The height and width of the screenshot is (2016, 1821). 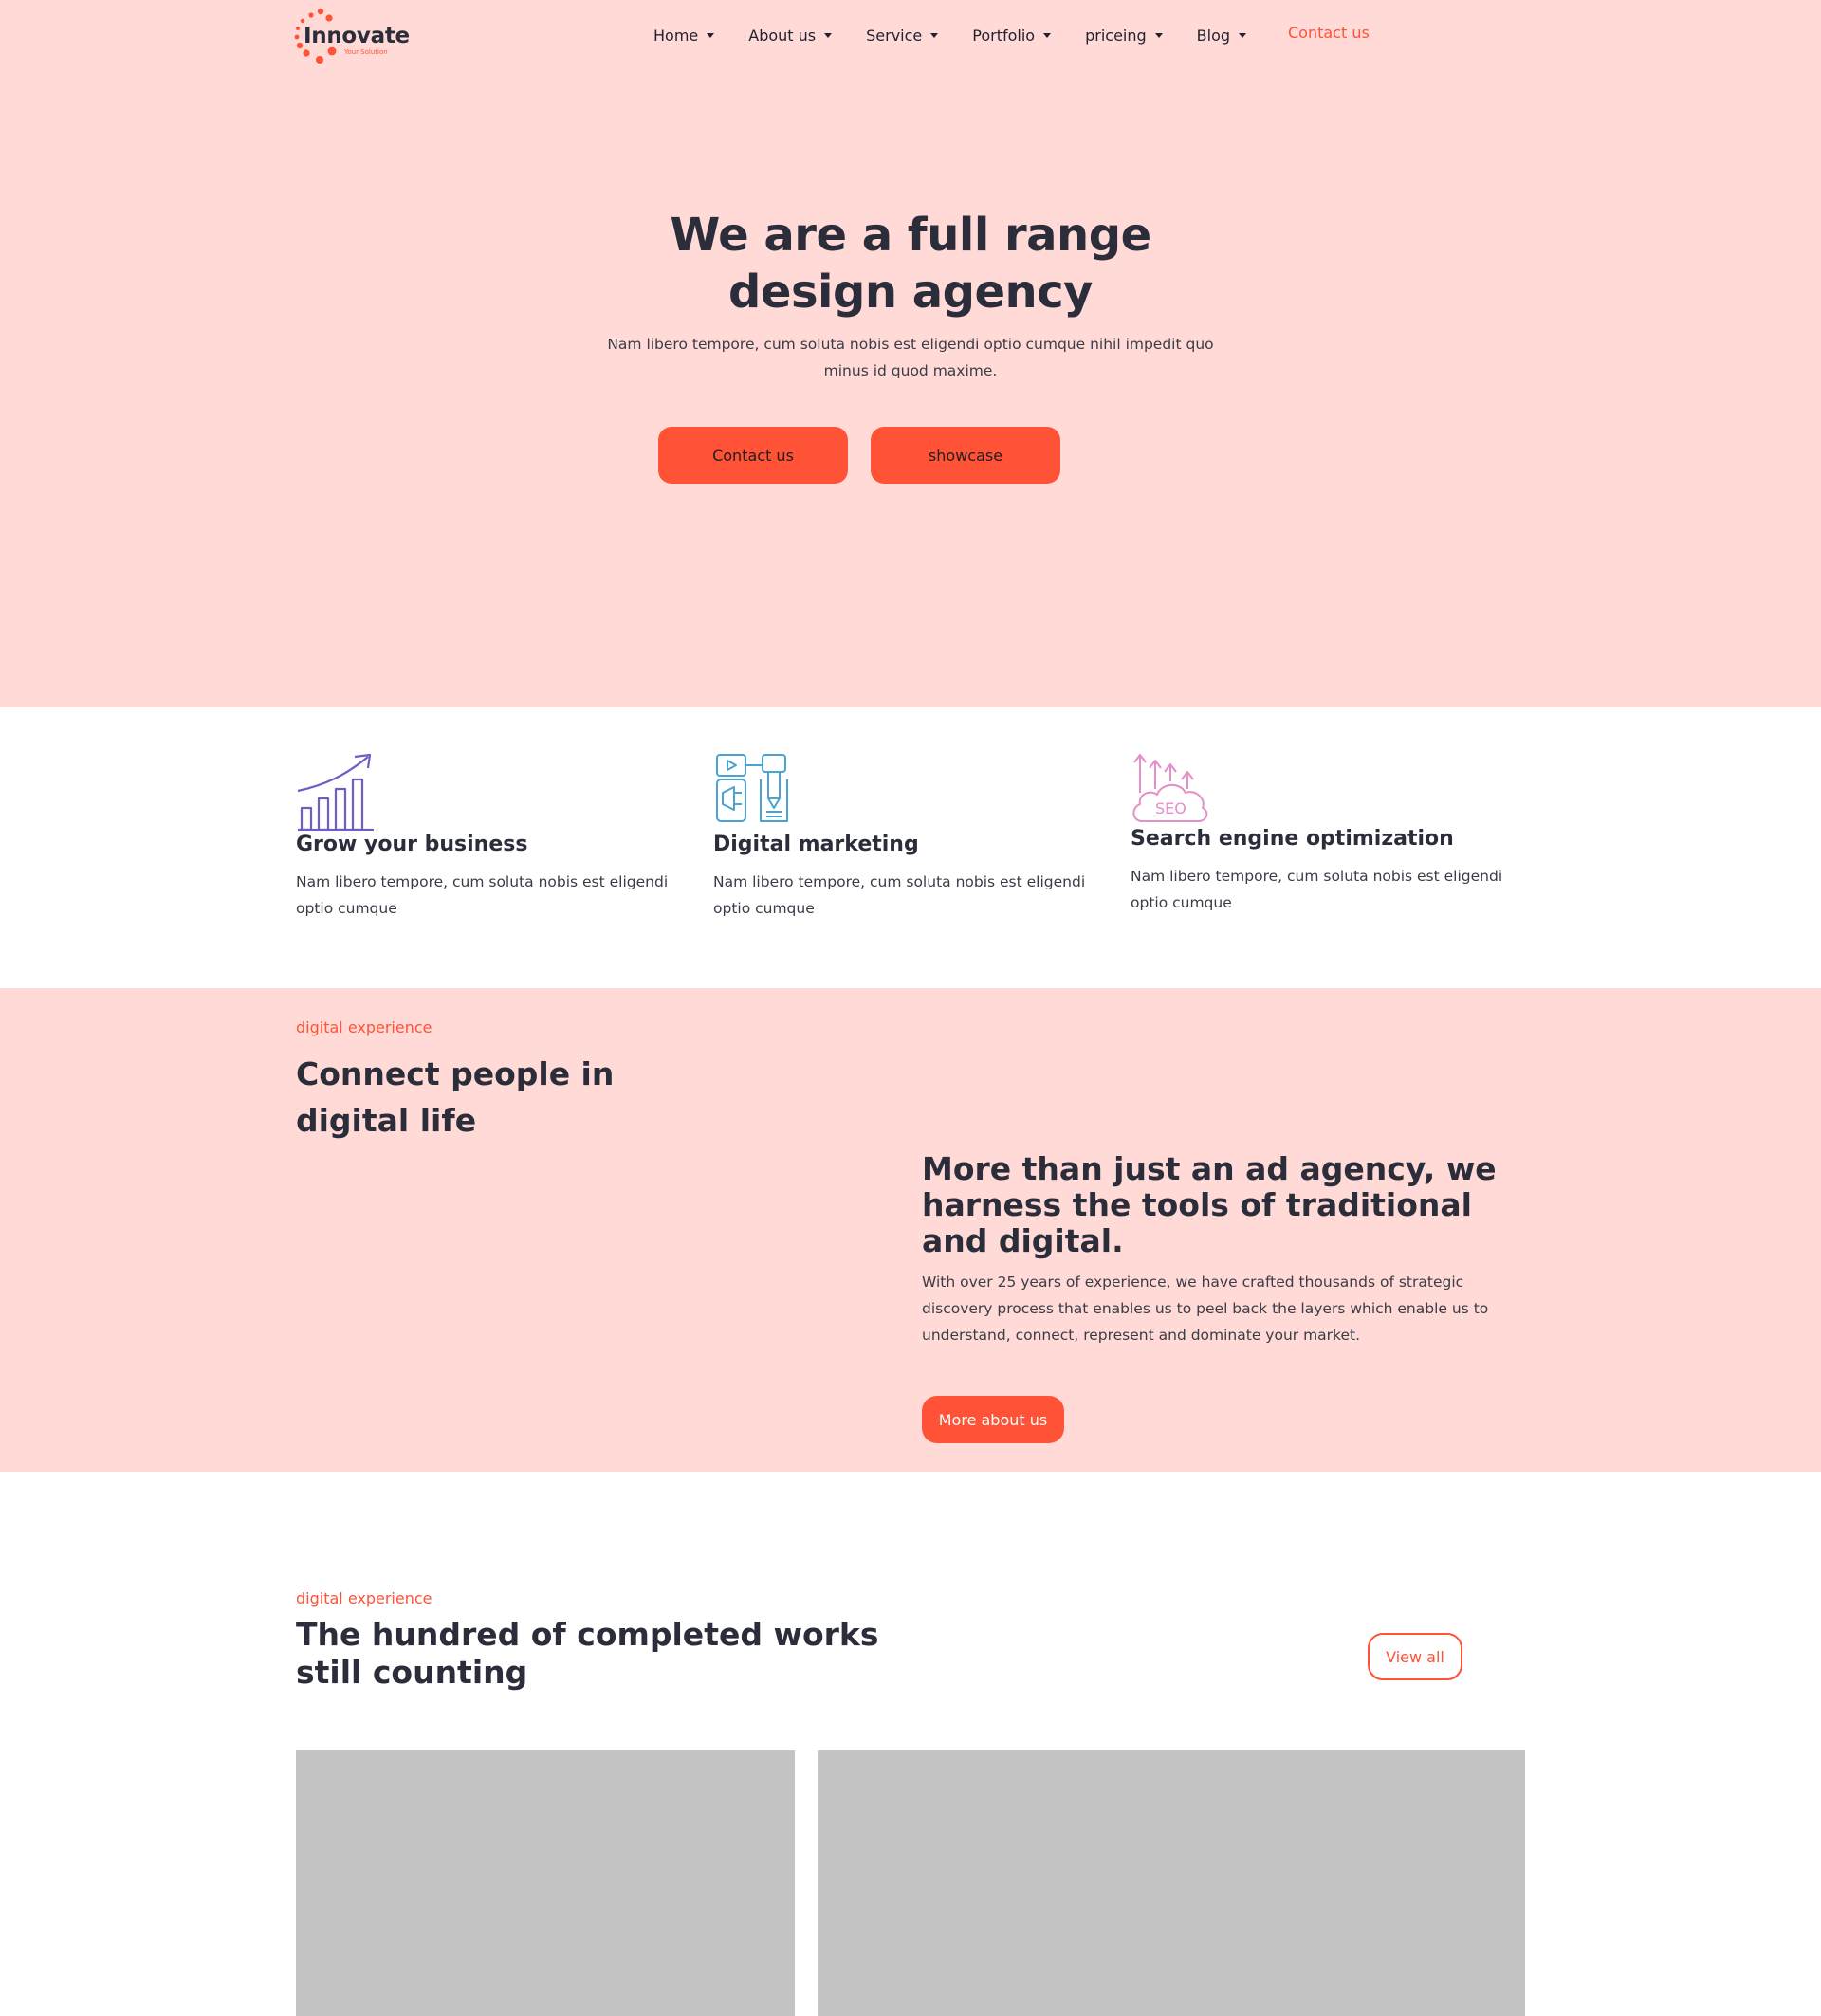 I want to click on nav-item-pricing: priceing, so click(x=1124, y=36).